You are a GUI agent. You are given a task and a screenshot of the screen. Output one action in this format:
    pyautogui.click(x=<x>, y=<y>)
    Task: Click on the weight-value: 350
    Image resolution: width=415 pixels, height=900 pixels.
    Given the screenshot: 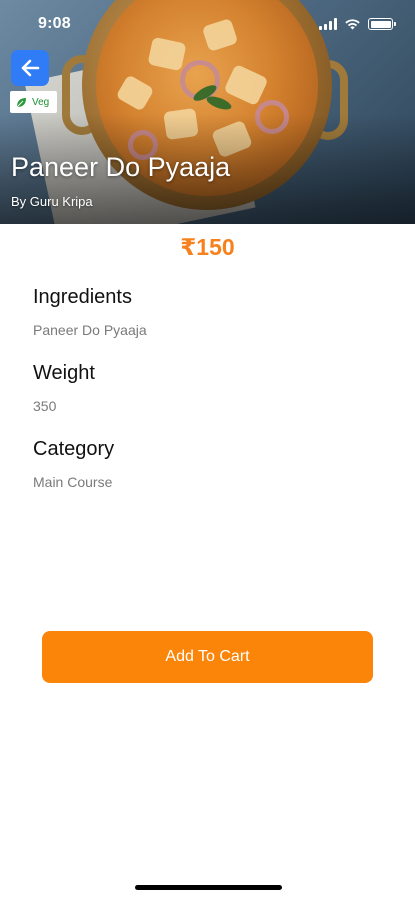 What is the action you would take?
    pyautogui.click(x=45, y=406)
    